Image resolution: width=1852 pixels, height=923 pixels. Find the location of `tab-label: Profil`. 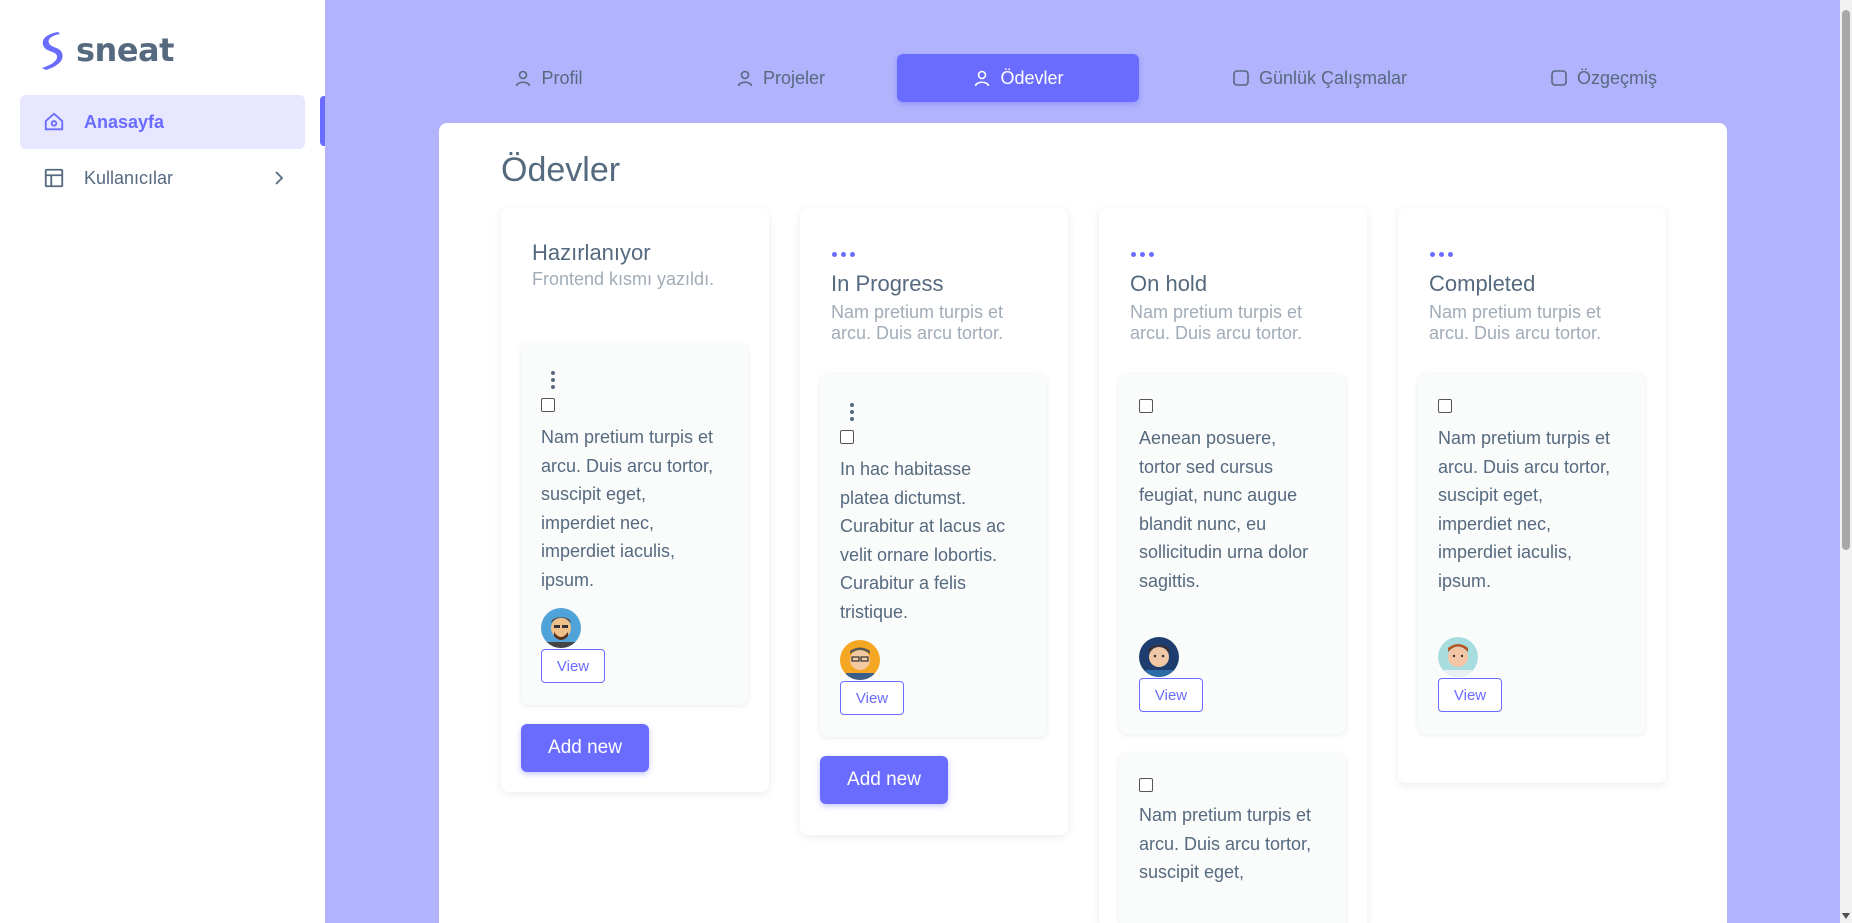

tab-label: Profil is located at coordinates (562, 77).